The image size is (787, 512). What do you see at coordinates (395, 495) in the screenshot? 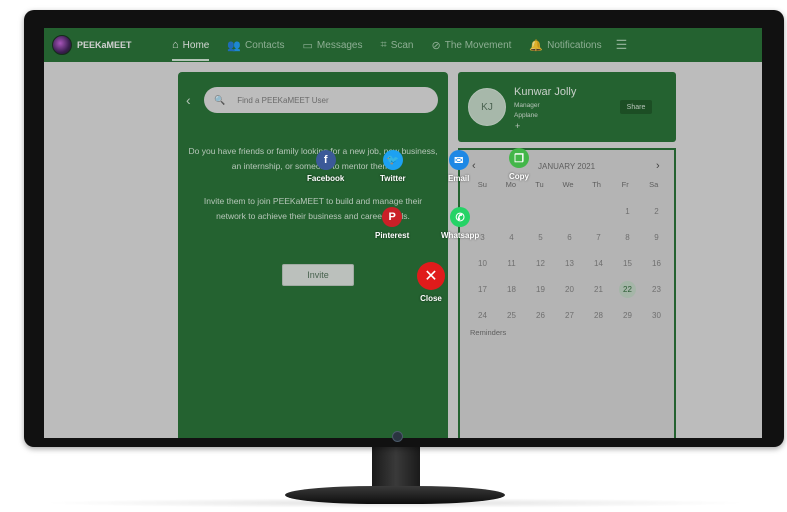
I see `monitor-stand-base` at bounding box center [395, 495].